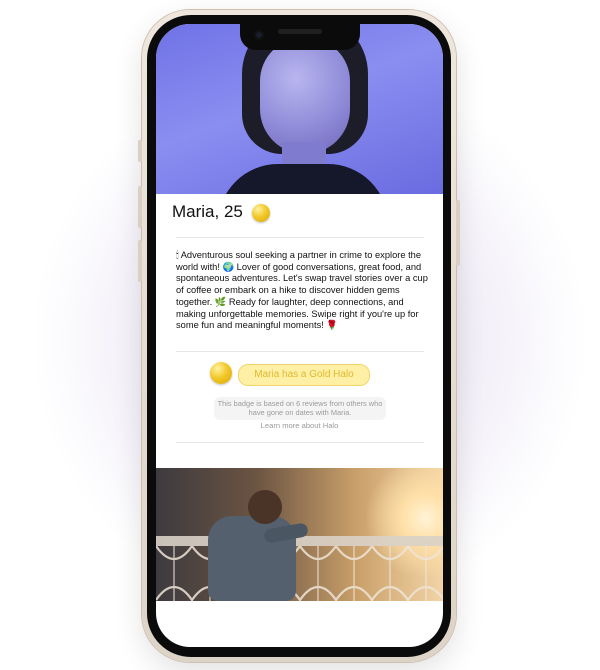 The width and height of the screenshot is (600, 670). Describe the element at coordinates (300, 31) in the screenshot. I see `speaker-grille` at that location.